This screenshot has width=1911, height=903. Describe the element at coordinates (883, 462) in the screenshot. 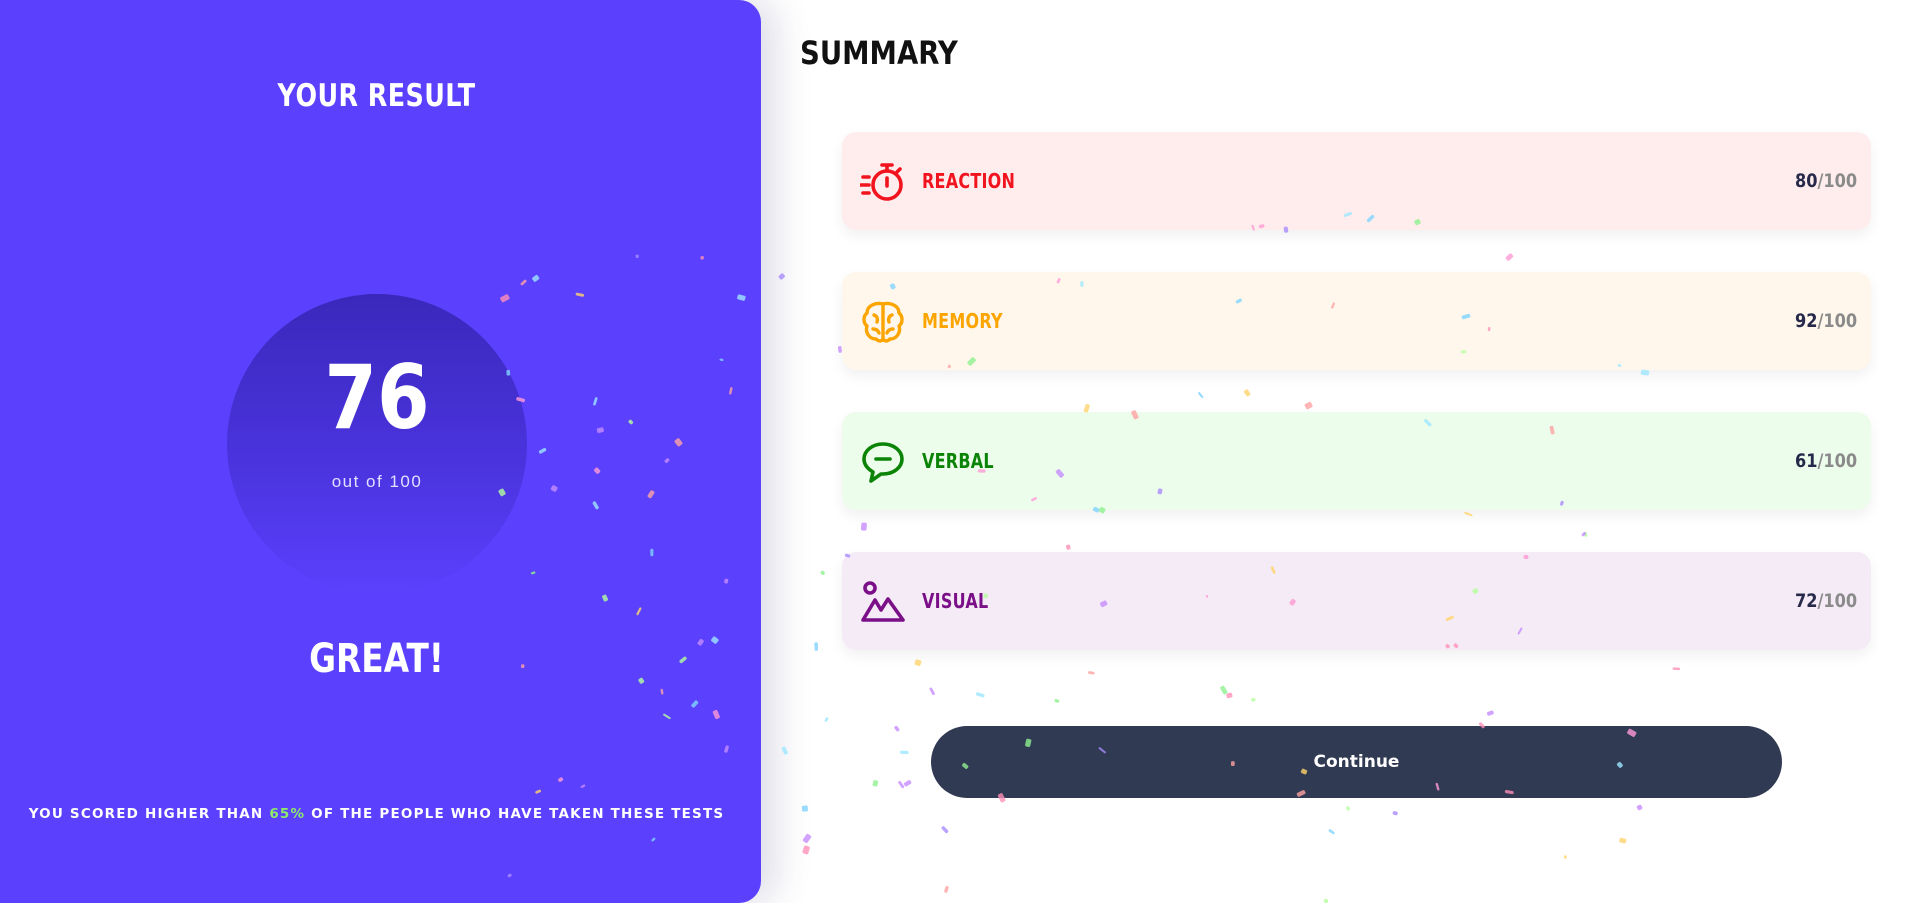

I see `speech-bubble-icon` at that location.